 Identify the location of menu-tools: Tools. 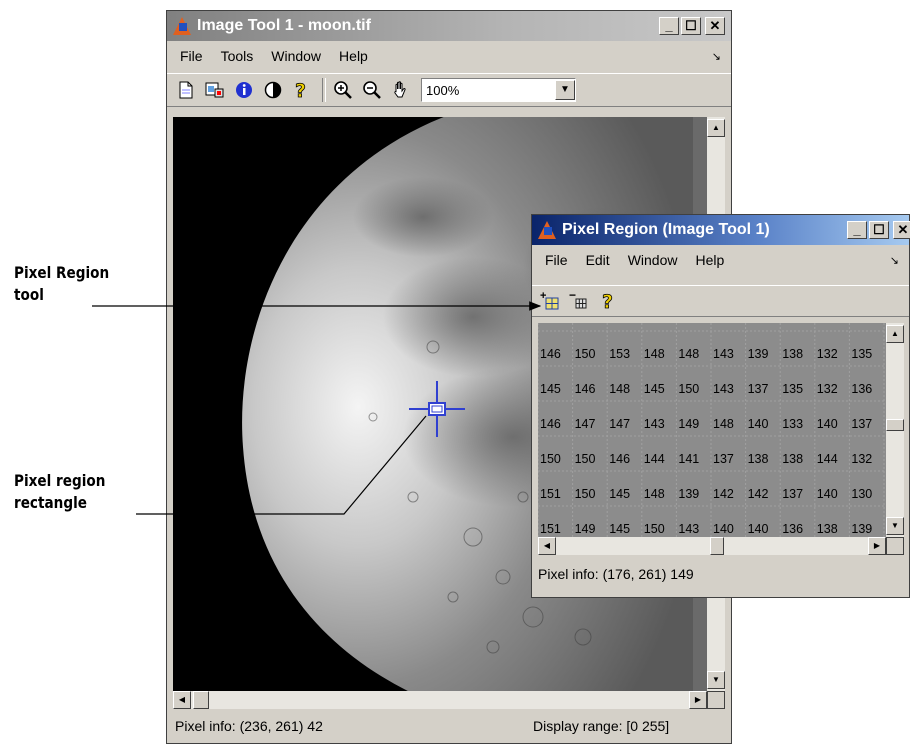
(237, 56).